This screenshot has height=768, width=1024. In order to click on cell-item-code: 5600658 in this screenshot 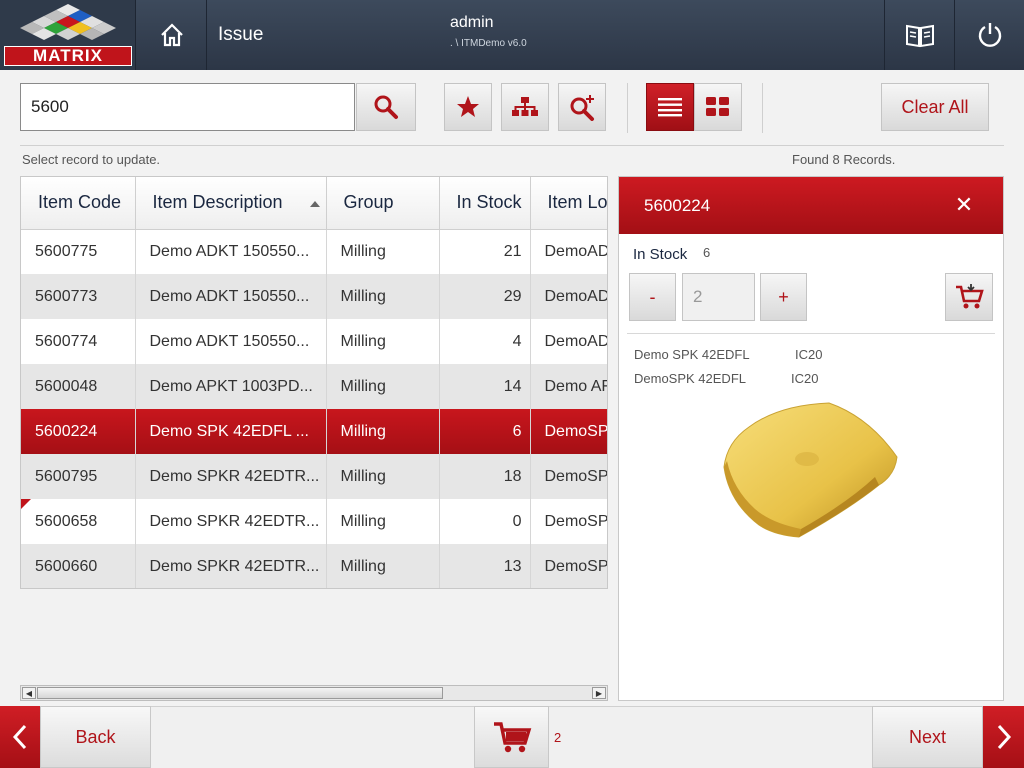, I will do `click(78, 521)`.